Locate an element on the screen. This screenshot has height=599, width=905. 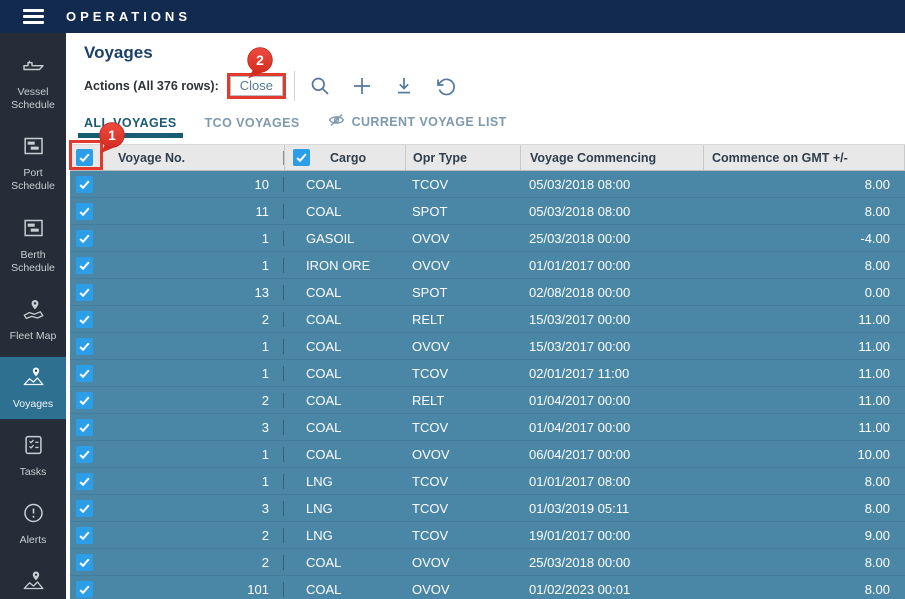
table-row: 1 COAL OVOV 15/03/2017 00:00 11.00 is located at coordinates (487, 346).